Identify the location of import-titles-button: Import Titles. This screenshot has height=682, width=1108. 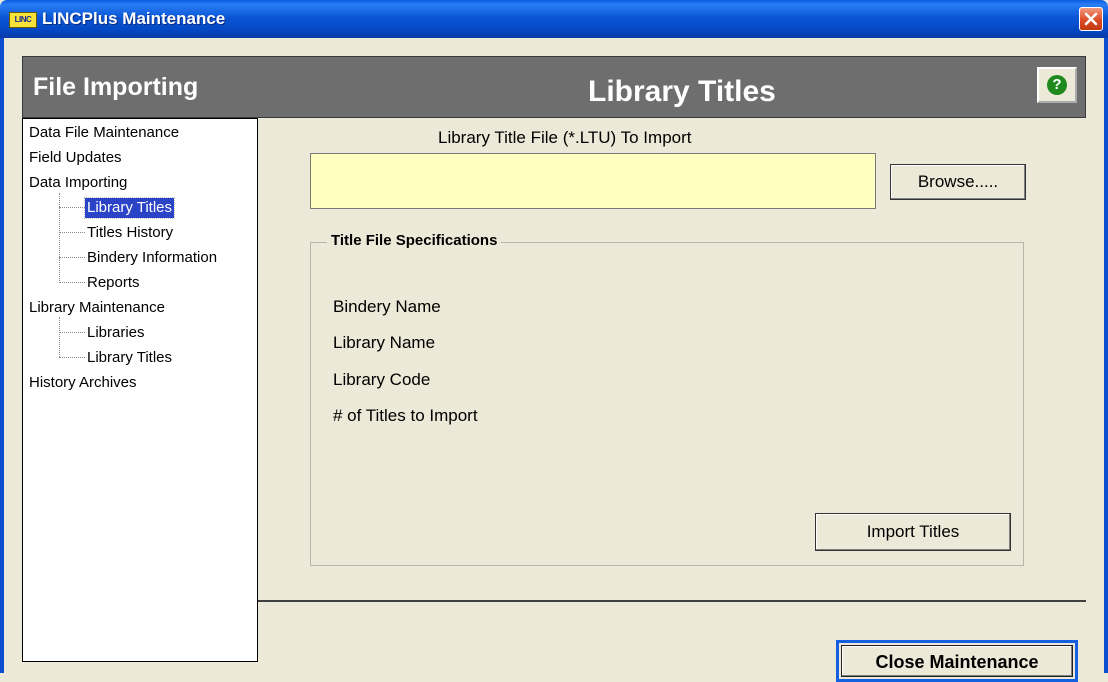
(913, 532).